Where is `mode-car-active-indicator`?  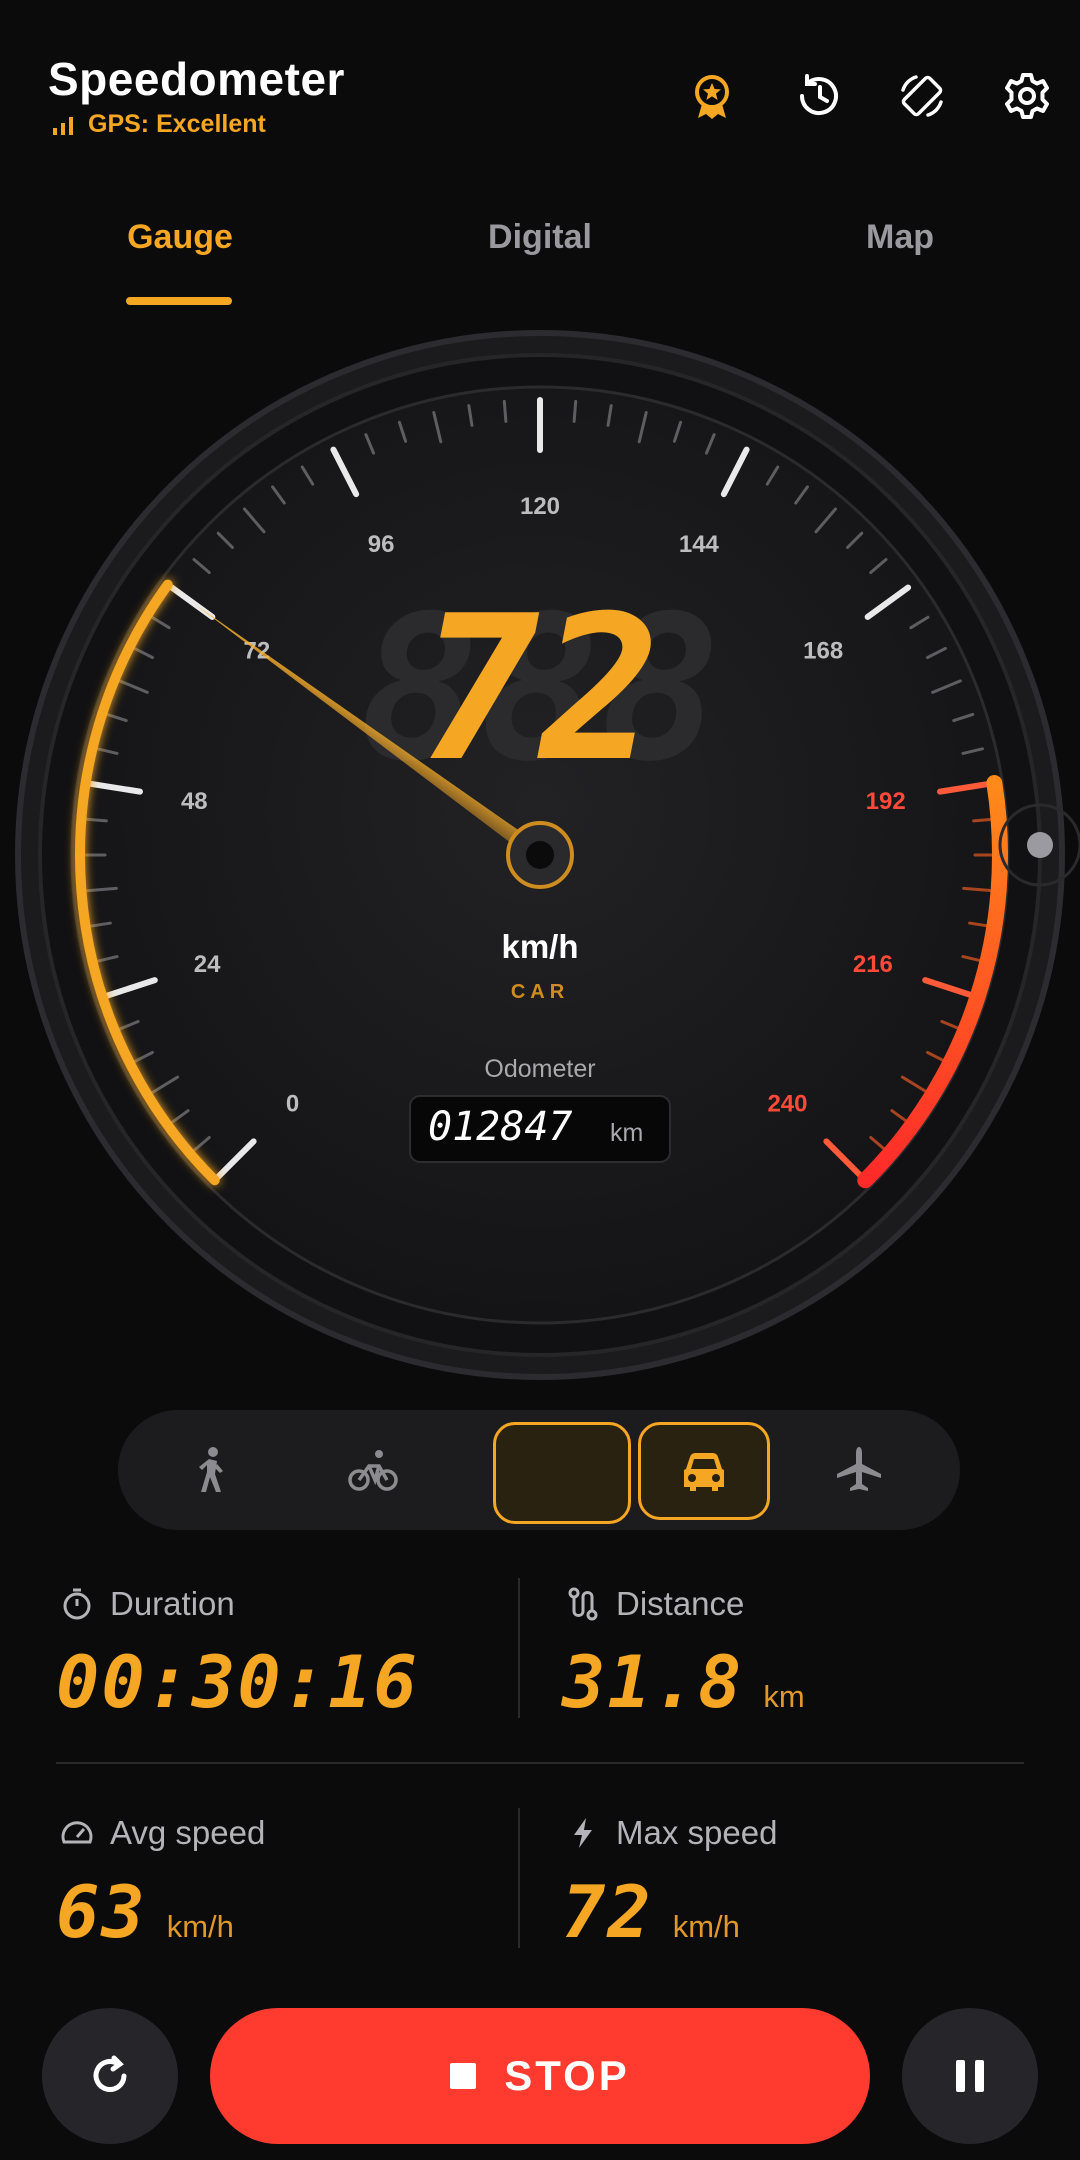
mode-car-active-indicator is located at coordinates (704, 1471).